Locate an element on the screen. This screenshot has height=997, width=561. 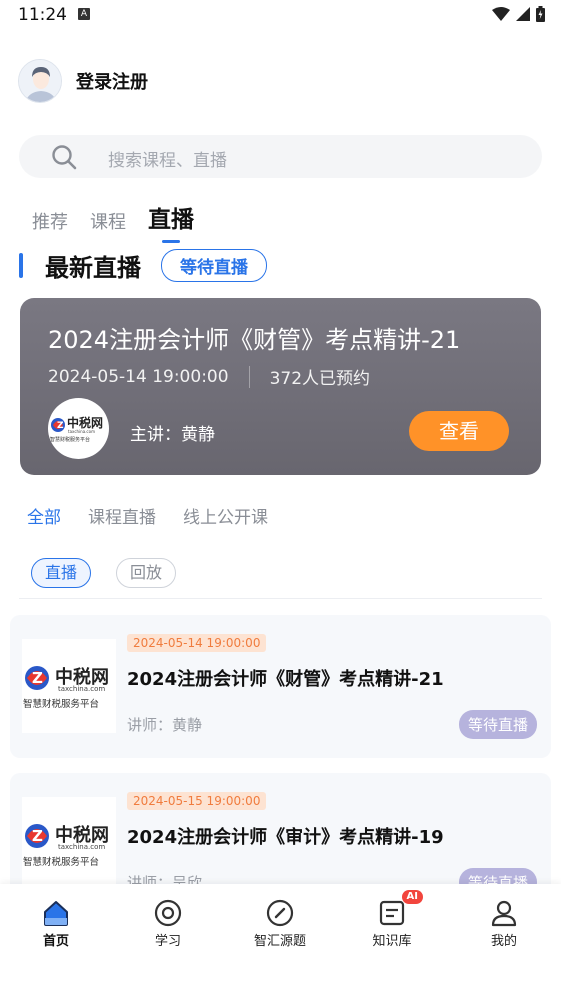
nav-question-bank-label: 智汇源题 is located at coordinates (279, 941).